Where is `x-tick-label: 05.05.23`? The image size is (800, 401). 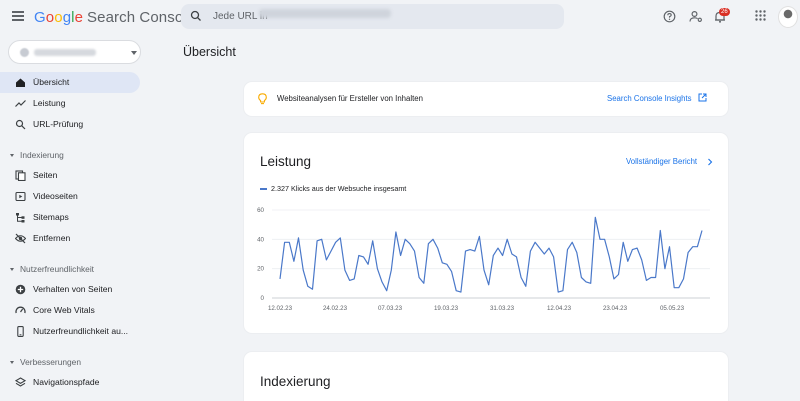 x-tick-label: 05.05.23 is located at coordinates (672, 308).